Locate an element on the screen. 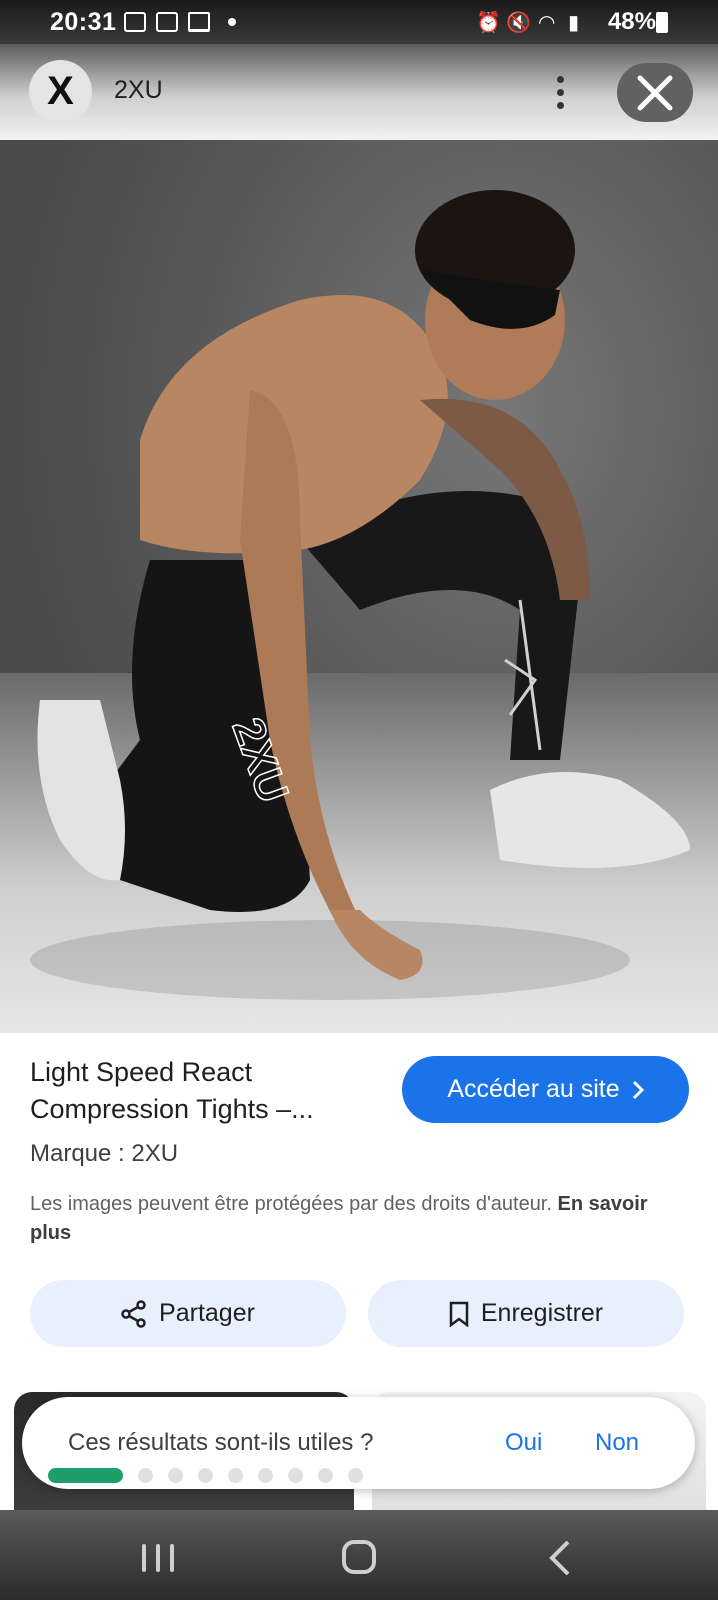 This screenshot has width=718, height=1600. back-button is located at coordinates (560, 1558).